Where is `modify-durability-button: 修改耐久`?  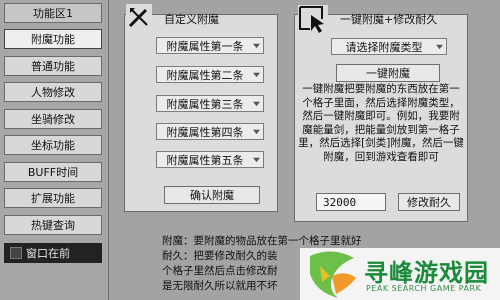
modify-durability-button: 修改耐久 is located at coordinates (429, 202).